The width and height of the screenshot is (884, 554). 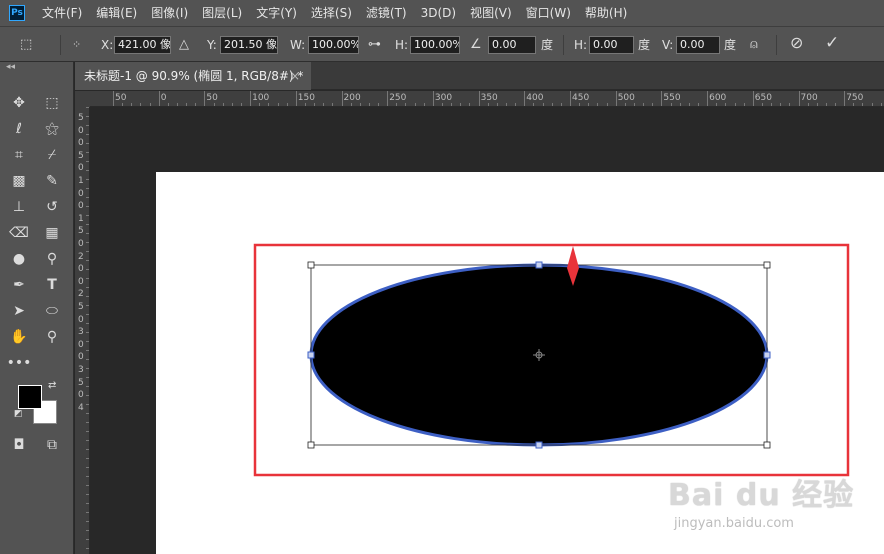 What do you see at coordinates (539, 445) in the screenshot?
I see `transform-handle-bottom` at bounding box center [539, 445].